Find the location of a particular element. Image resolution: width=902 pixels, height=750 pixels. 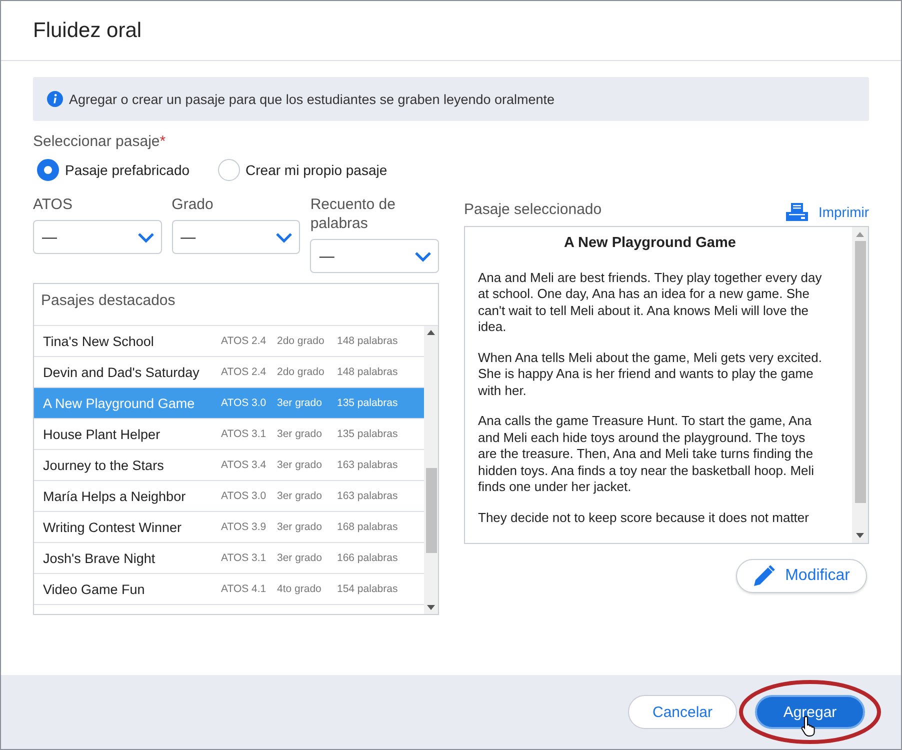

passage-row: María Helps a Neighbor ATOS 3.0 3er grado 163 palabras is located at coordinates (229, 496).